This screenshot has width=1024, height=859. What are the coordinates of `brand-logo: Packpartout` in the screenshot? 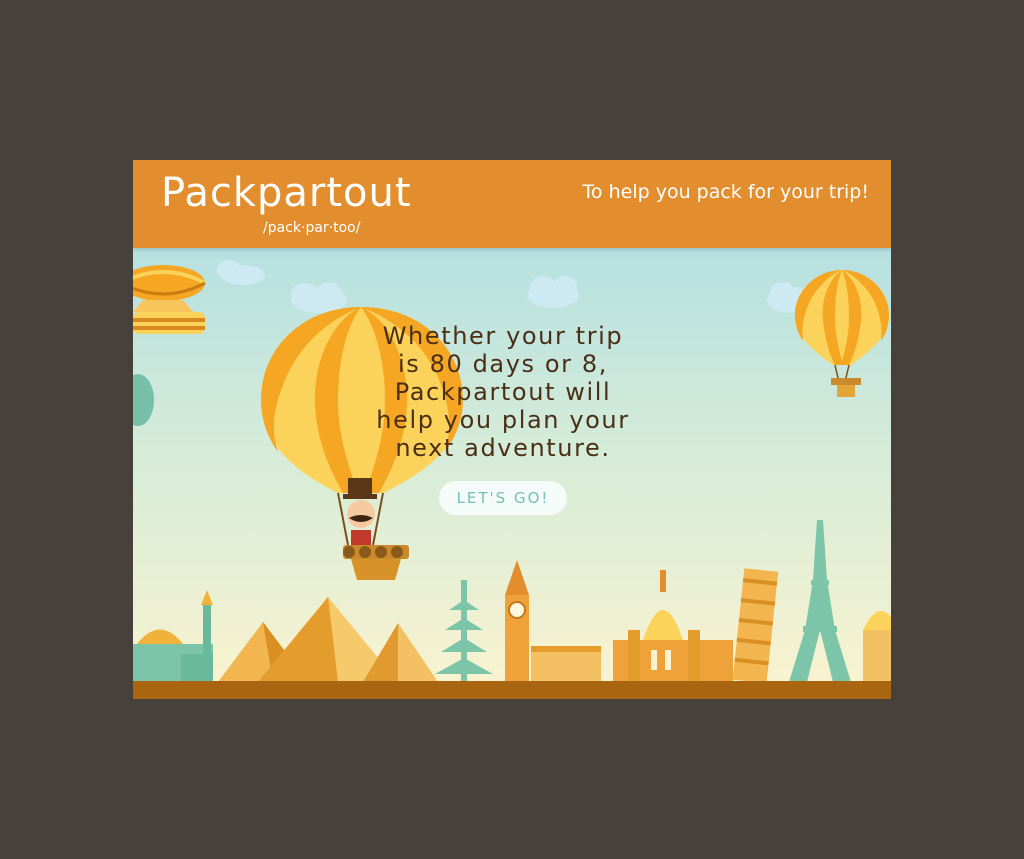 It's located at (286, 193).